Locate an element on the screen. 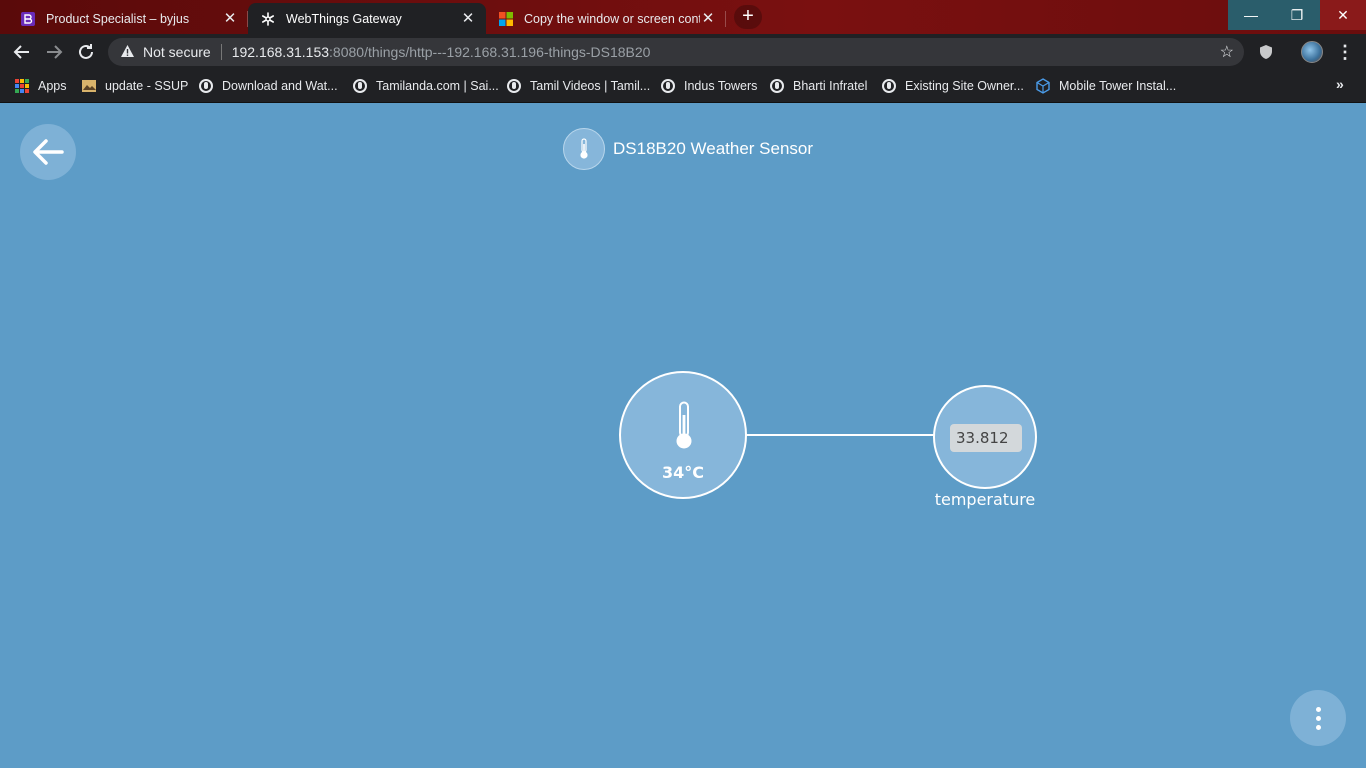 The image size is (1366, 768). property-connector-line is located at coordinates (840, 435).